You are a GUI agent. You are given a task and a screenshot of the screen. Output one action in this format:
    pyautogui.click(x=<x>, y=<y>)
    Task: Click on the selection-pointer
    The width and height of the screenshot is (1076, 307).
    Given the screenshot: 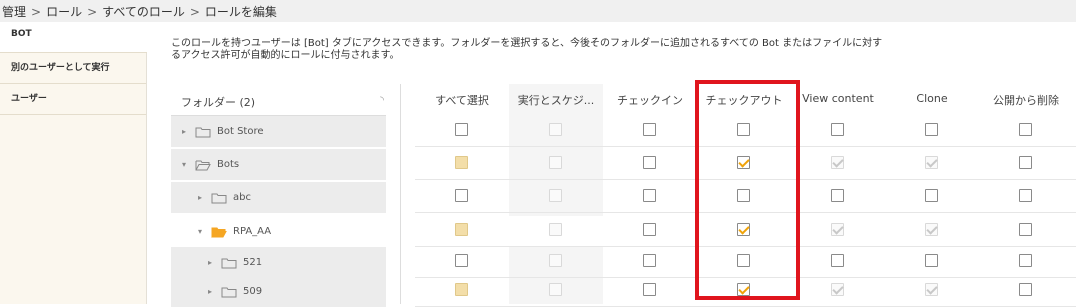 What is the action you would take?
    pyautogui.click(x=391, y=232)
    